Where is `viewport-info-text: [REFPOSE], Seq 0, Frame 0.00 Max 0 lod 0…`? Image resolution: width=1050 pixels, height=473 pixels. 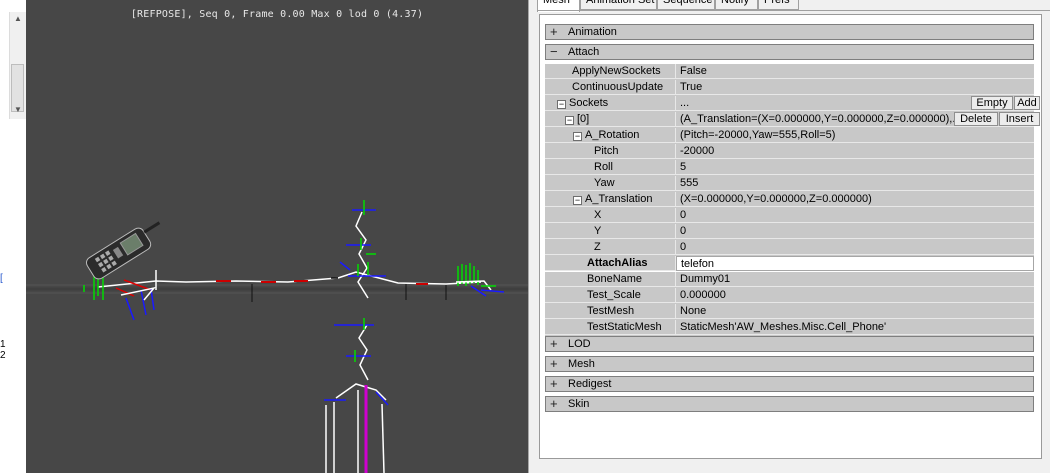 viewport-info-text: [REFPOSE], Seq 0, Frame 0.00 Max 0 lod 0… is located at coordinates (277, 14).